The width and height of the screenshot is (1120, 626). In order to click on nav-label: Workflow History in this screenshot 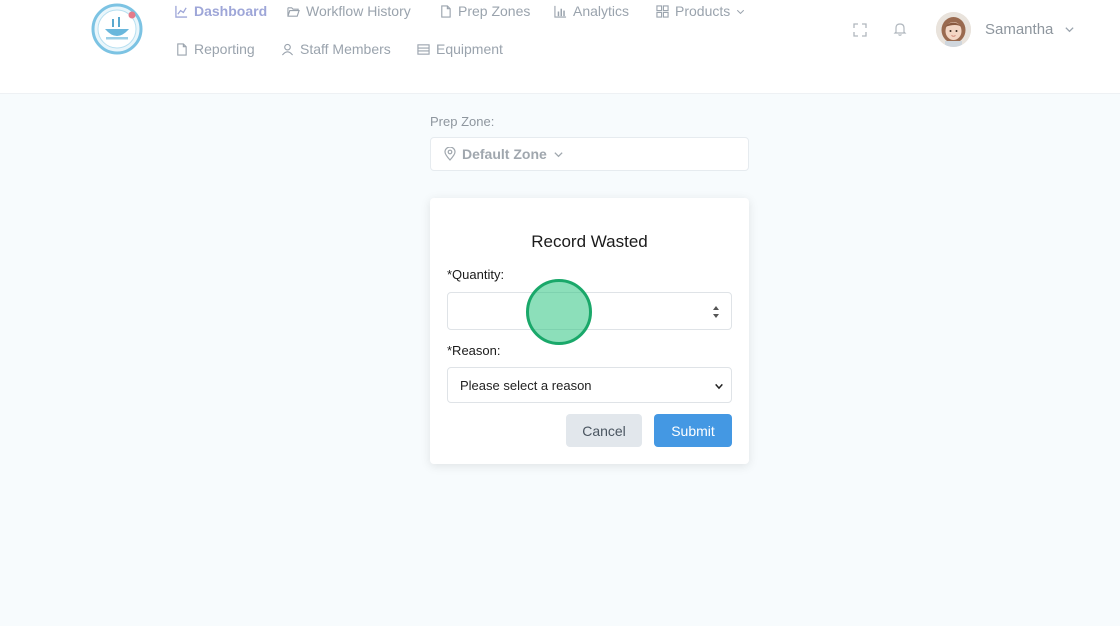, I will do `click(358, 11)`.